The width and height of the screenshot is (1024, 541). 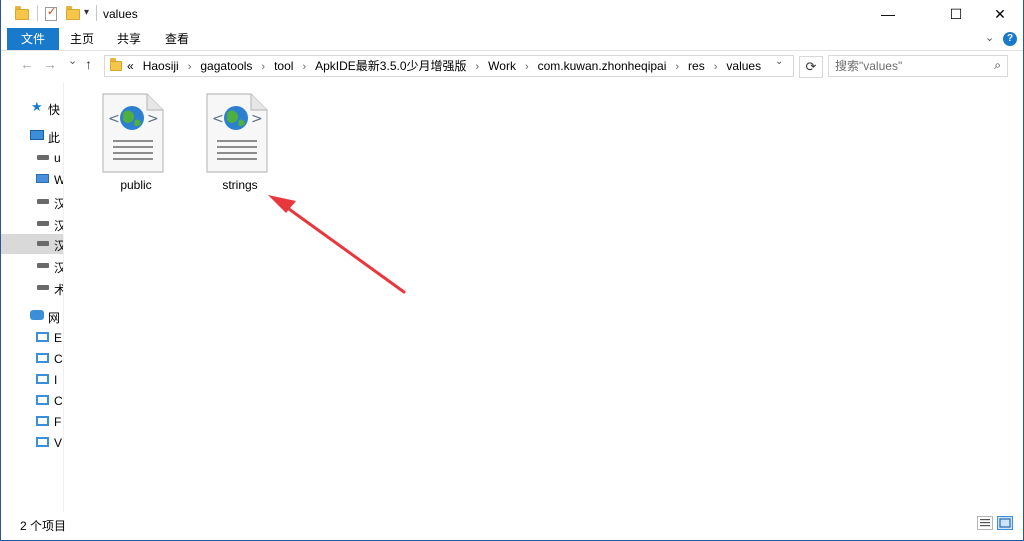 What do you see at coordinates (177, 39) in the screenshot?
I see `tab-view: 查看` at bounding box center [177, 39].